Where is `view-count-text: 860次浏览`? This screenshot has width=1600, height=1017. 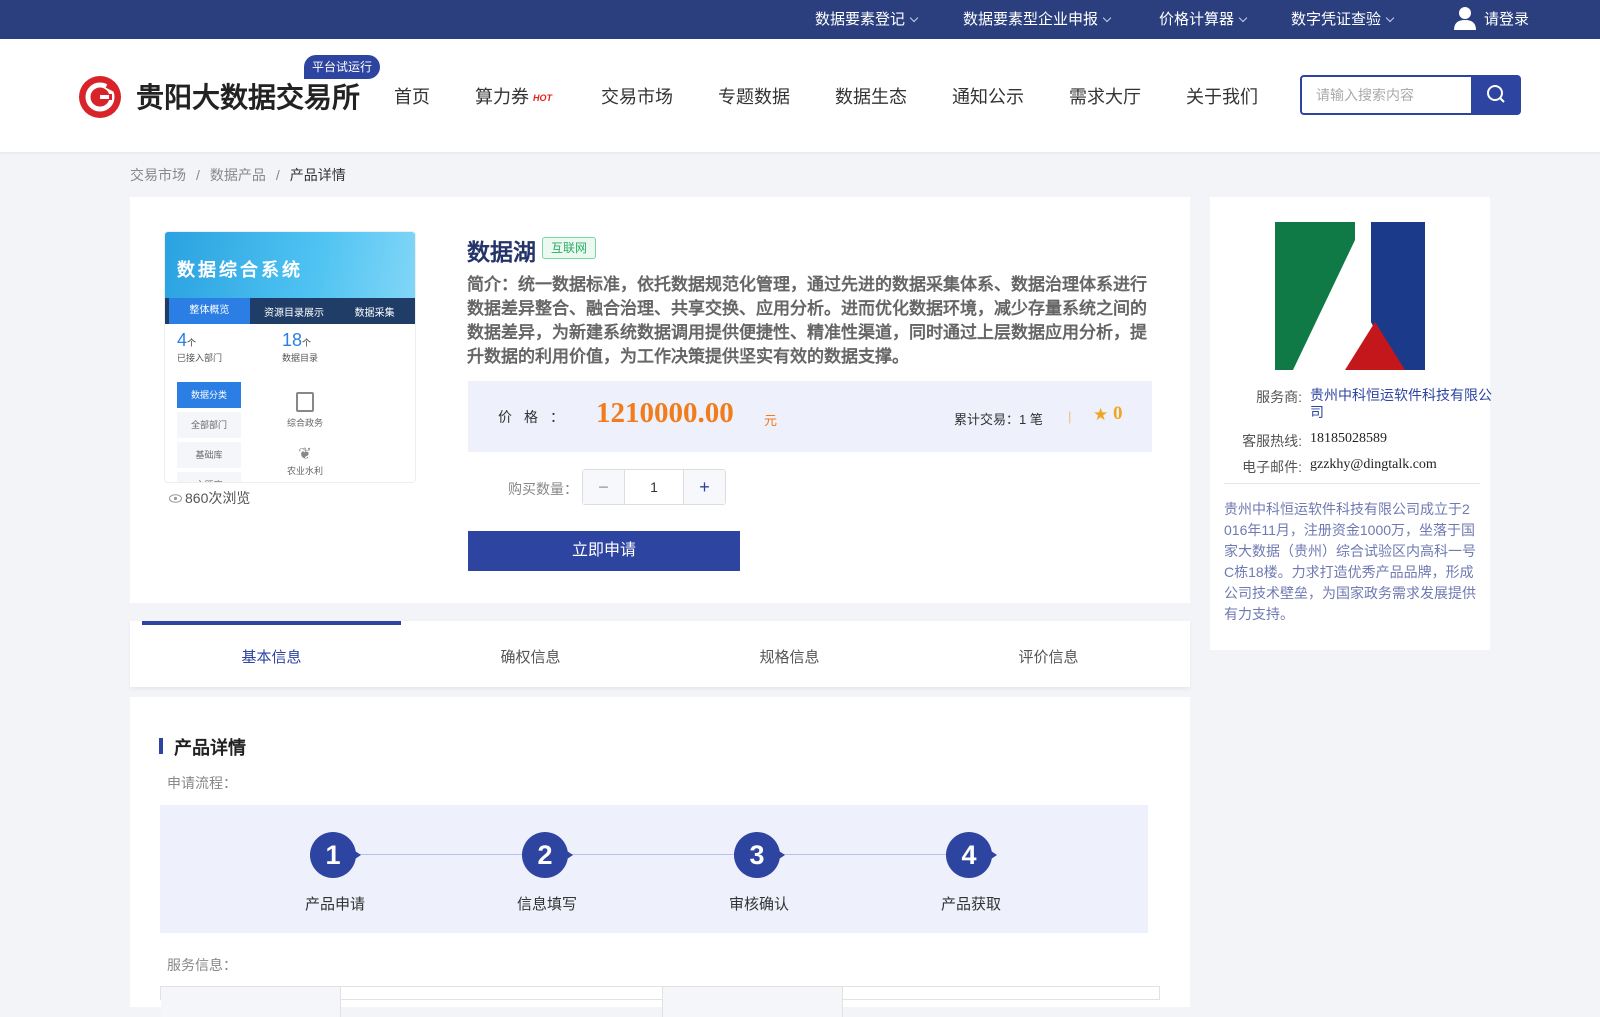 view-count-text: 860次浏览 is located at coordinates (218, 498).